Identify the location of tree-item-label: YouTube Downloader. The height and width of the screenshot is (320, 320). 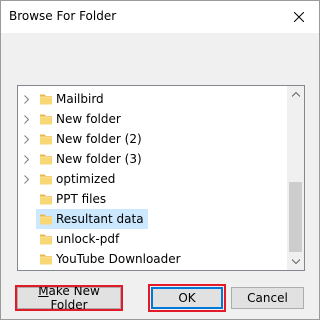
(118, 259).